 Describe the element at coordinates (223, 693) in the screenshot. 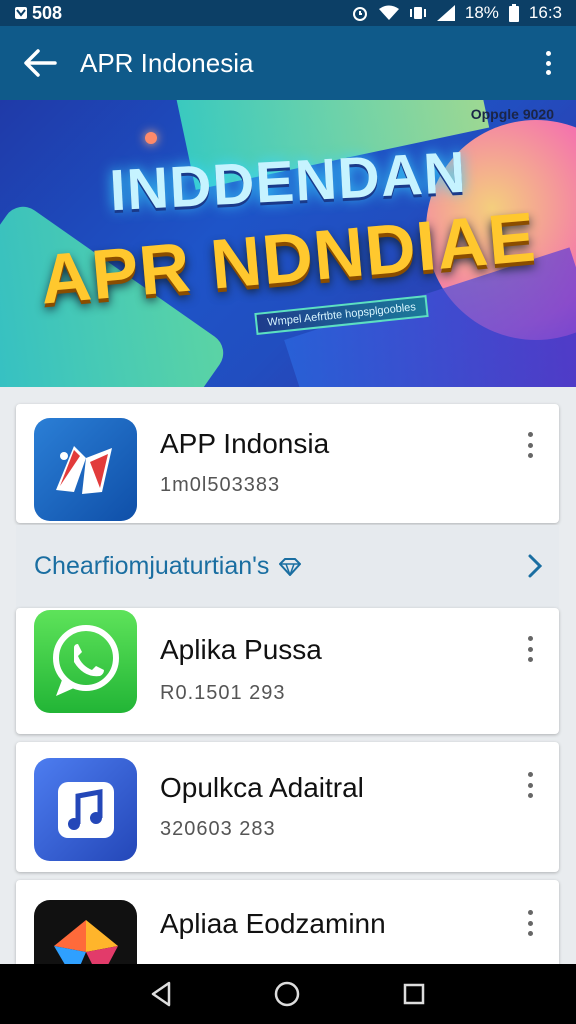

I see `item-subtitle: R0.1501 293` at that location.